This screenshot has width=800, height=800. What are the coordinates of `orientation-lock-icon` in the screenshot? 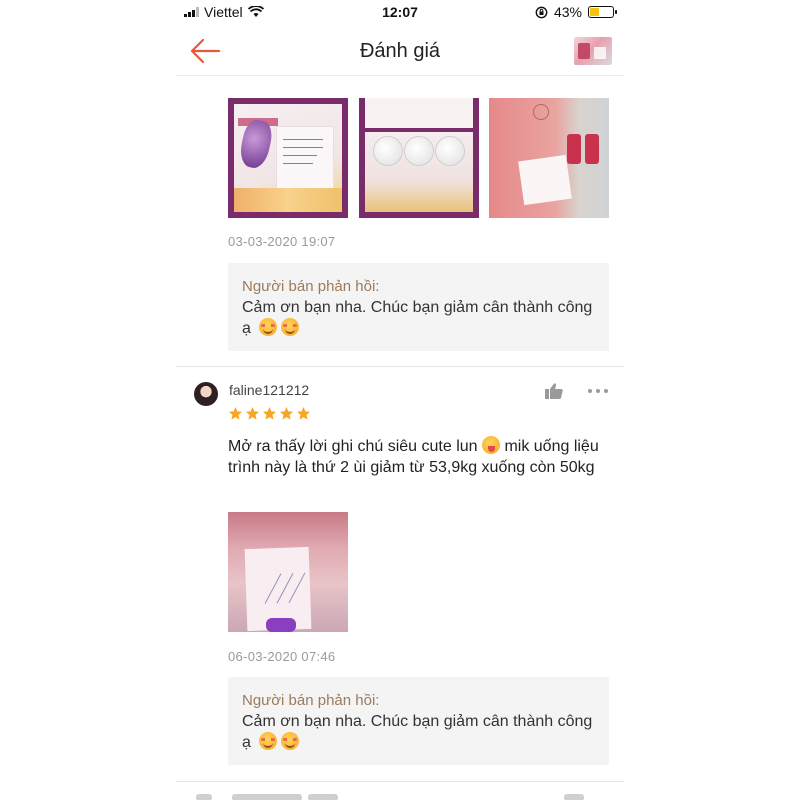 It's located at (541, 12).